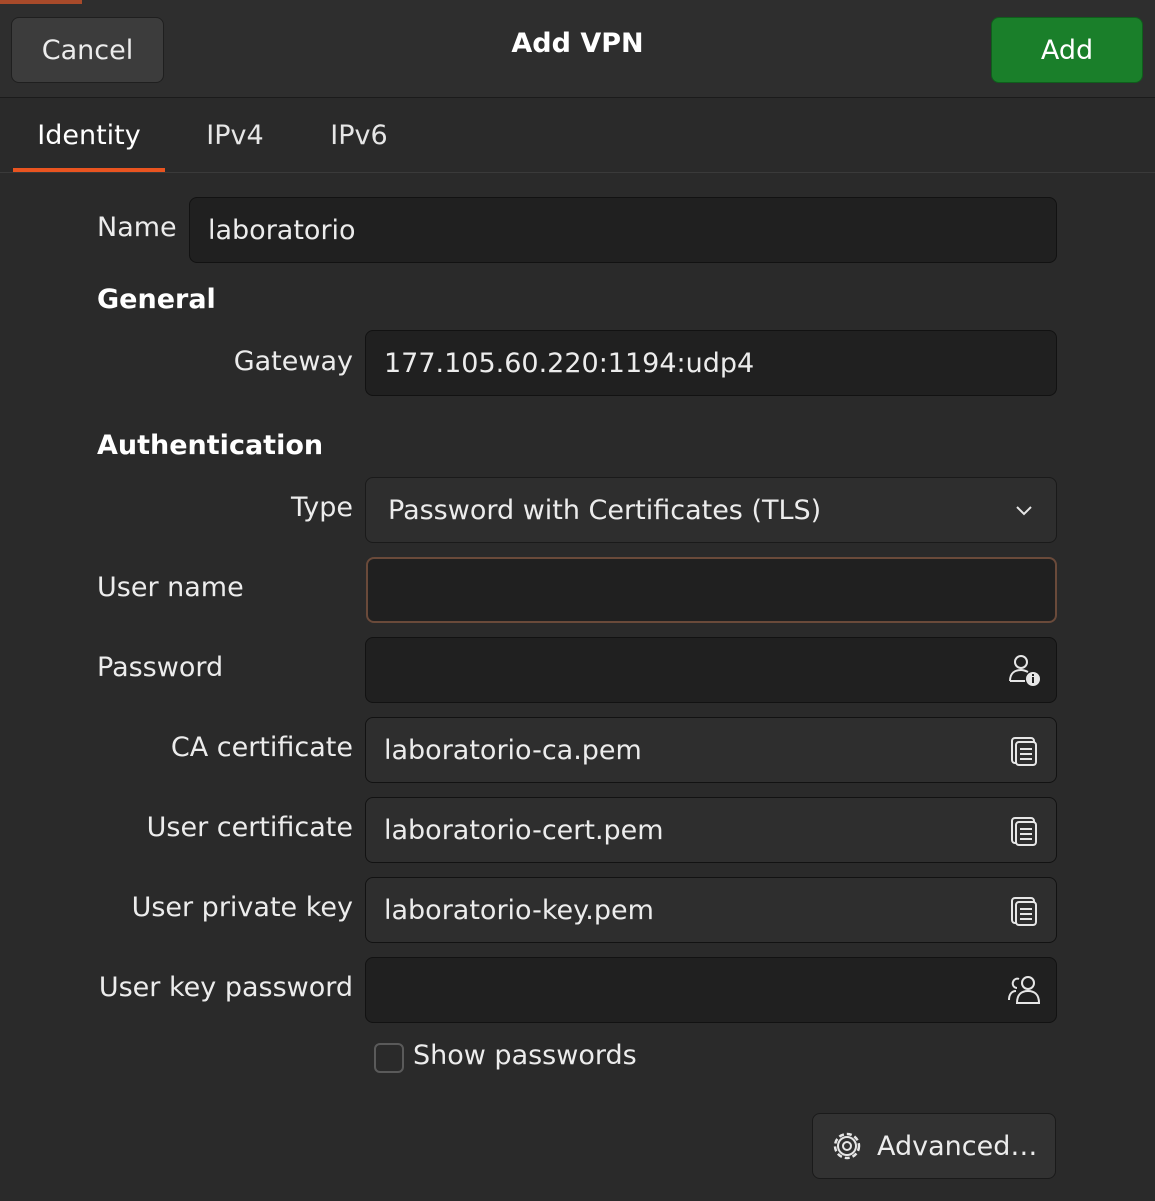  I want to click on add-button: Add, so click(1067, 50).